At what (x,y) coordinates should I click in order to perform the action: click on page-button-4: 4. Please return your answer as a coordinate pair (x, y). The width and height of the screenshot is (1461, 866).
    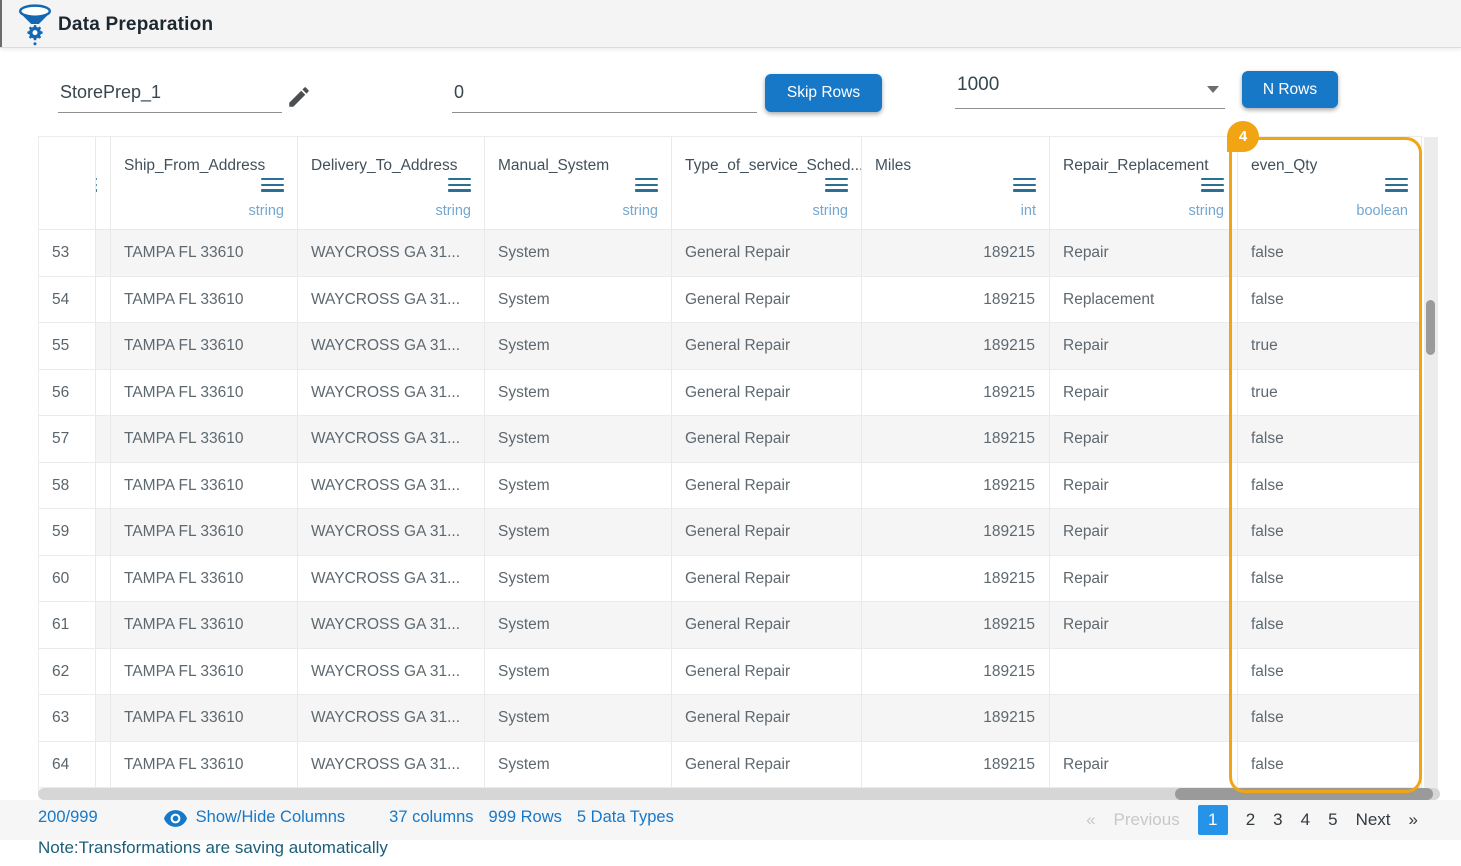
    Looking at the image, I should click on (1305, 820).